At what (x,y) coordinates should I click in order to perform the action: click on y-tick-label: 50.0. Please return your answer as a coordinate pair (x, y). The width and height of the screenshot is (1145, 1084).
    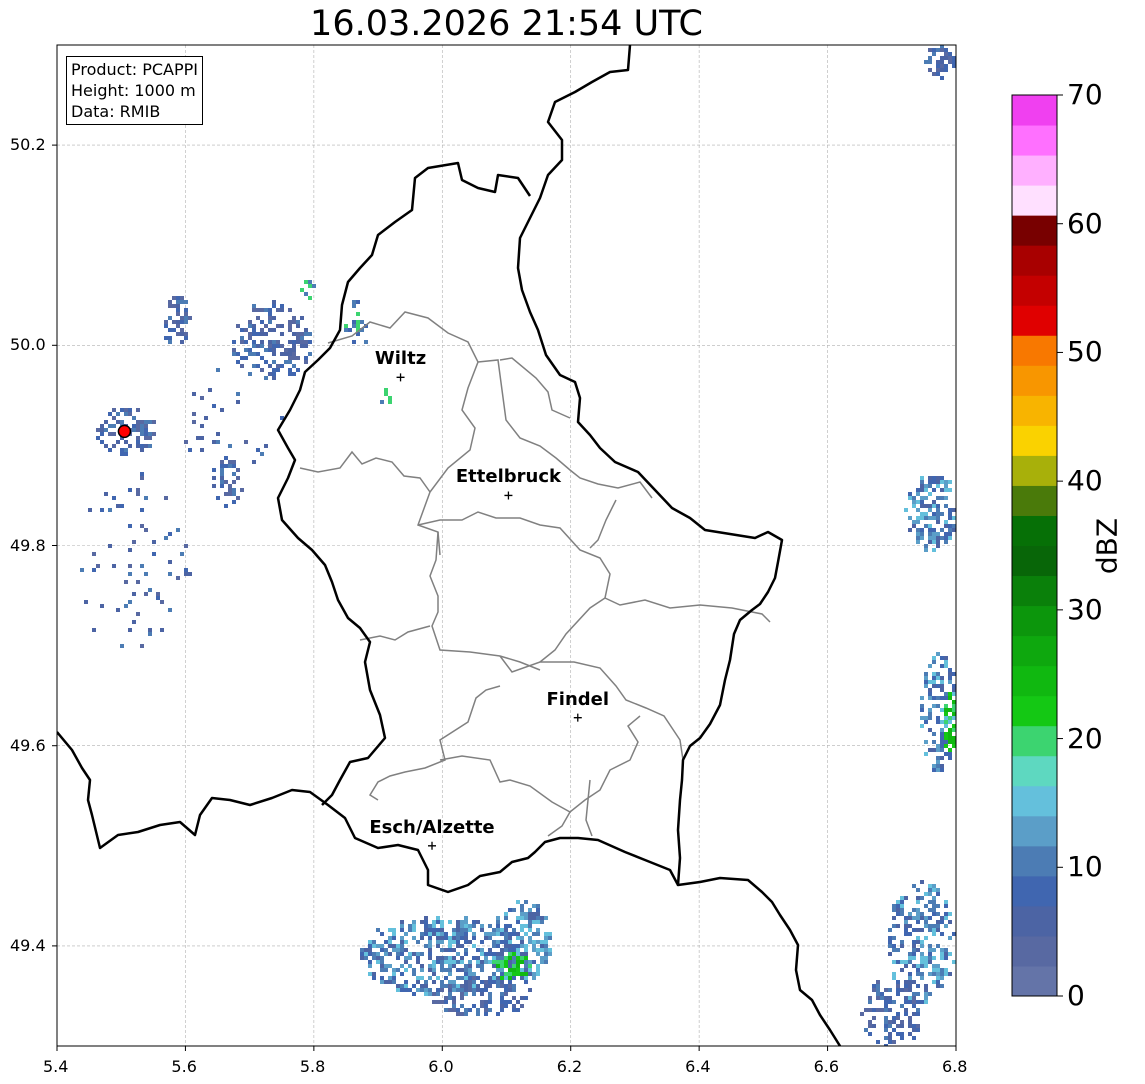
    Looking at the image, I should click on (28, 345).